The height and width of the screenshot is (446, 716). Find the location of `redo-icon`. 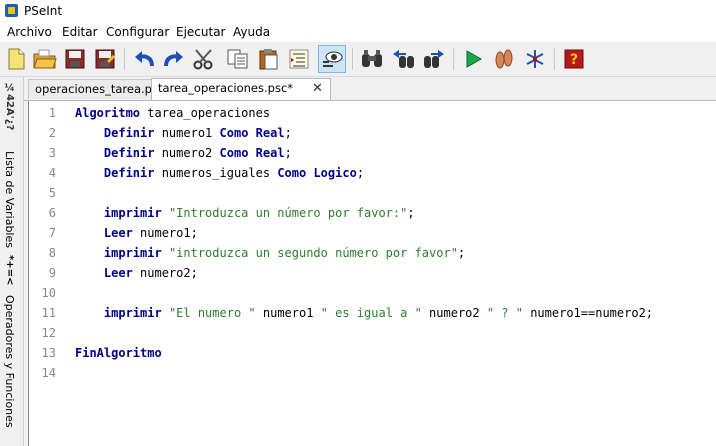

redo-icon is located at coordinates (174, 59).